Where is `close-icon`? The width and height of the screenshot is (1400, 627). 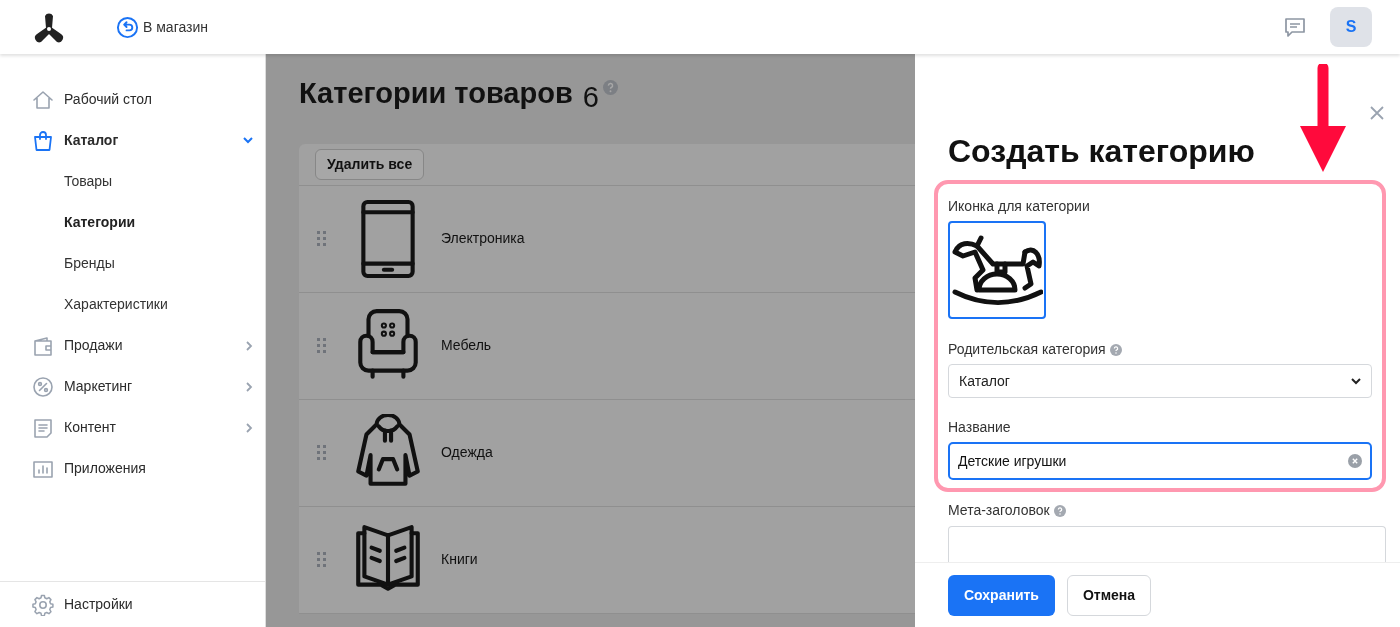 close-icon is located at coordinates (1377, 113).